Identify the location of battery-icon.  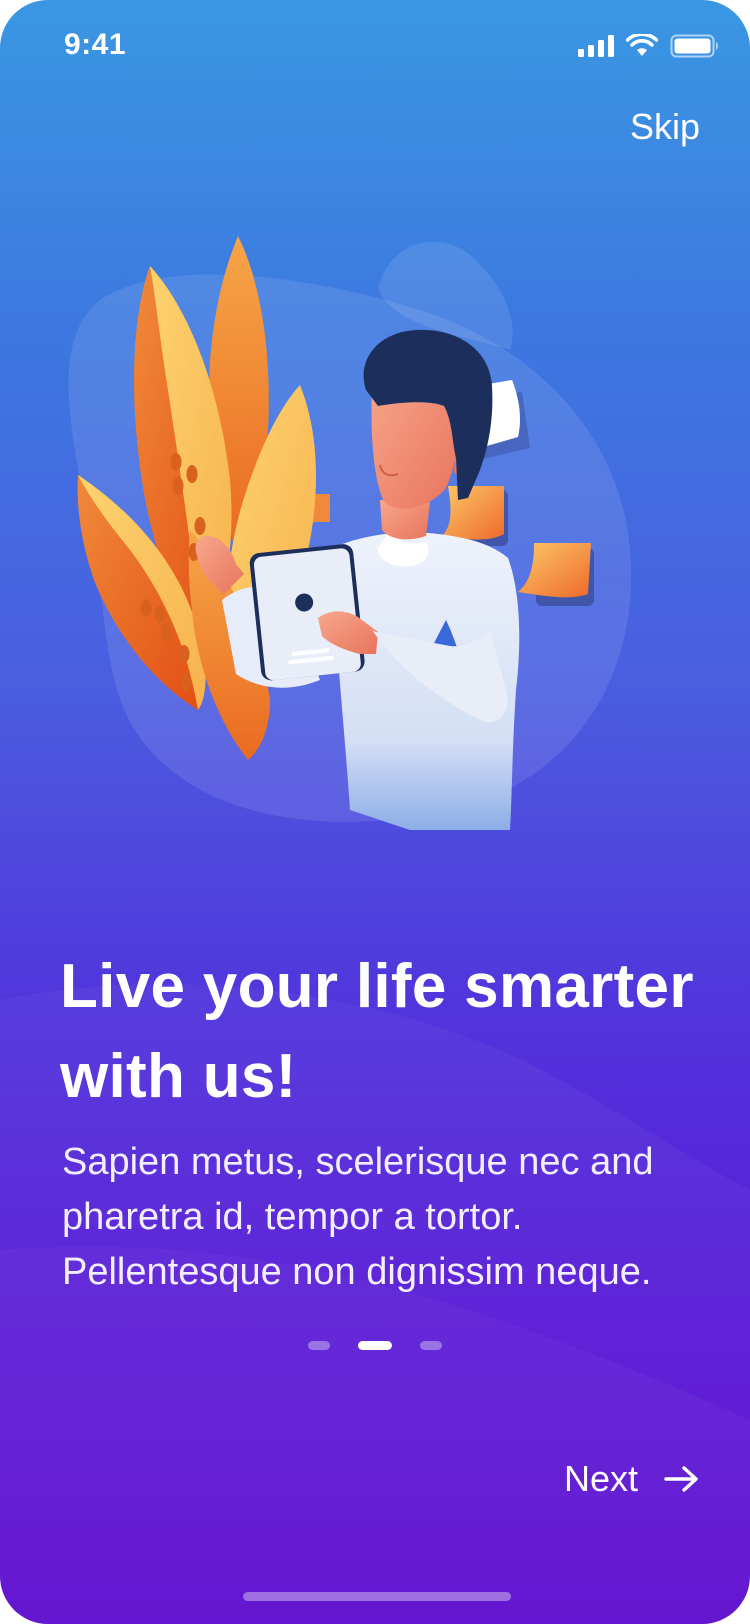
(694, 46).